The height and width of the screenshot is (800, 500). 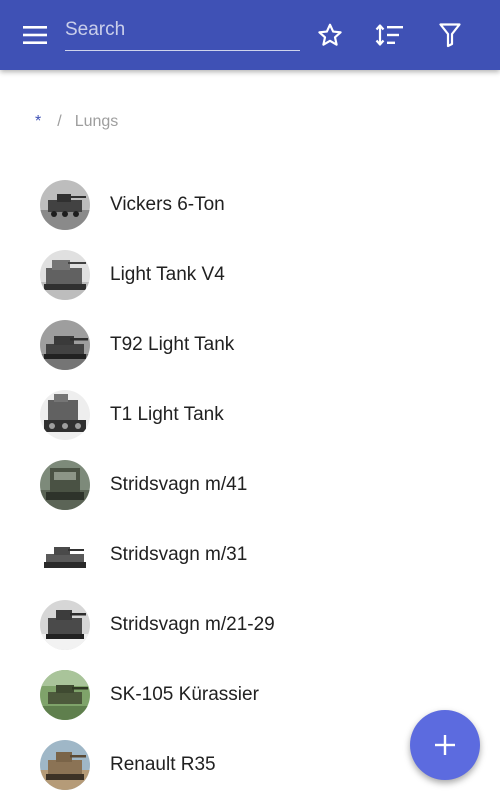 I want to click on breadcrumb: * / Lungs, so click(x=76, y=122).